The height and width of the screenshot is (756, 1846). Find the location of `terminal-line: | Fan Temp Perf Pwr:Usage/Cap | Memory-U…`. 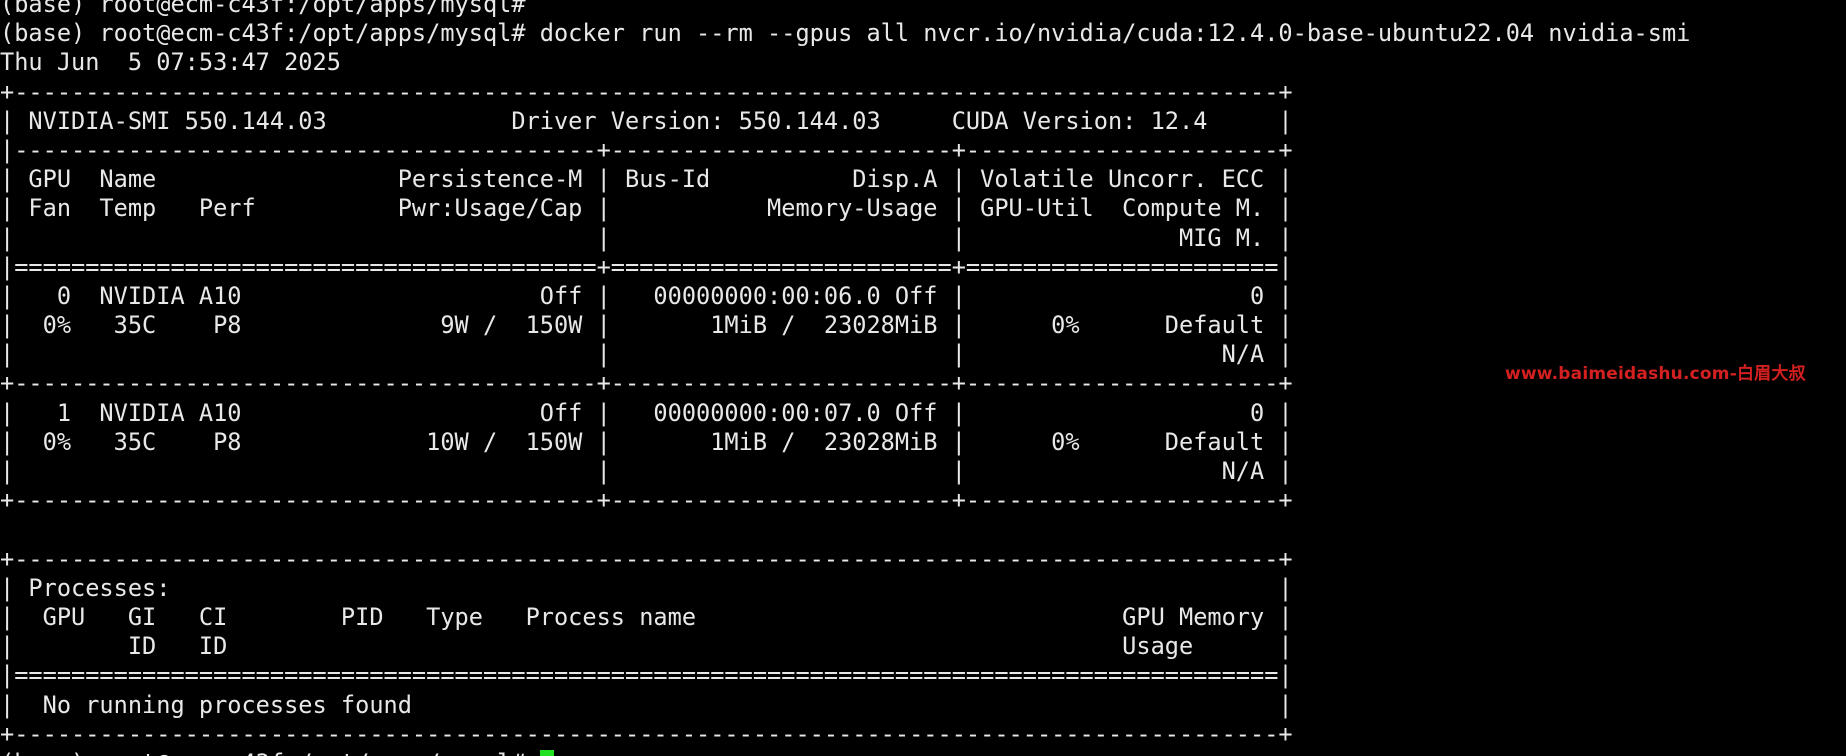

terminal-line: | Fan Temp Perf Pwr:Usage/Cap | Memory-U… is located at coordinates (646, 208).